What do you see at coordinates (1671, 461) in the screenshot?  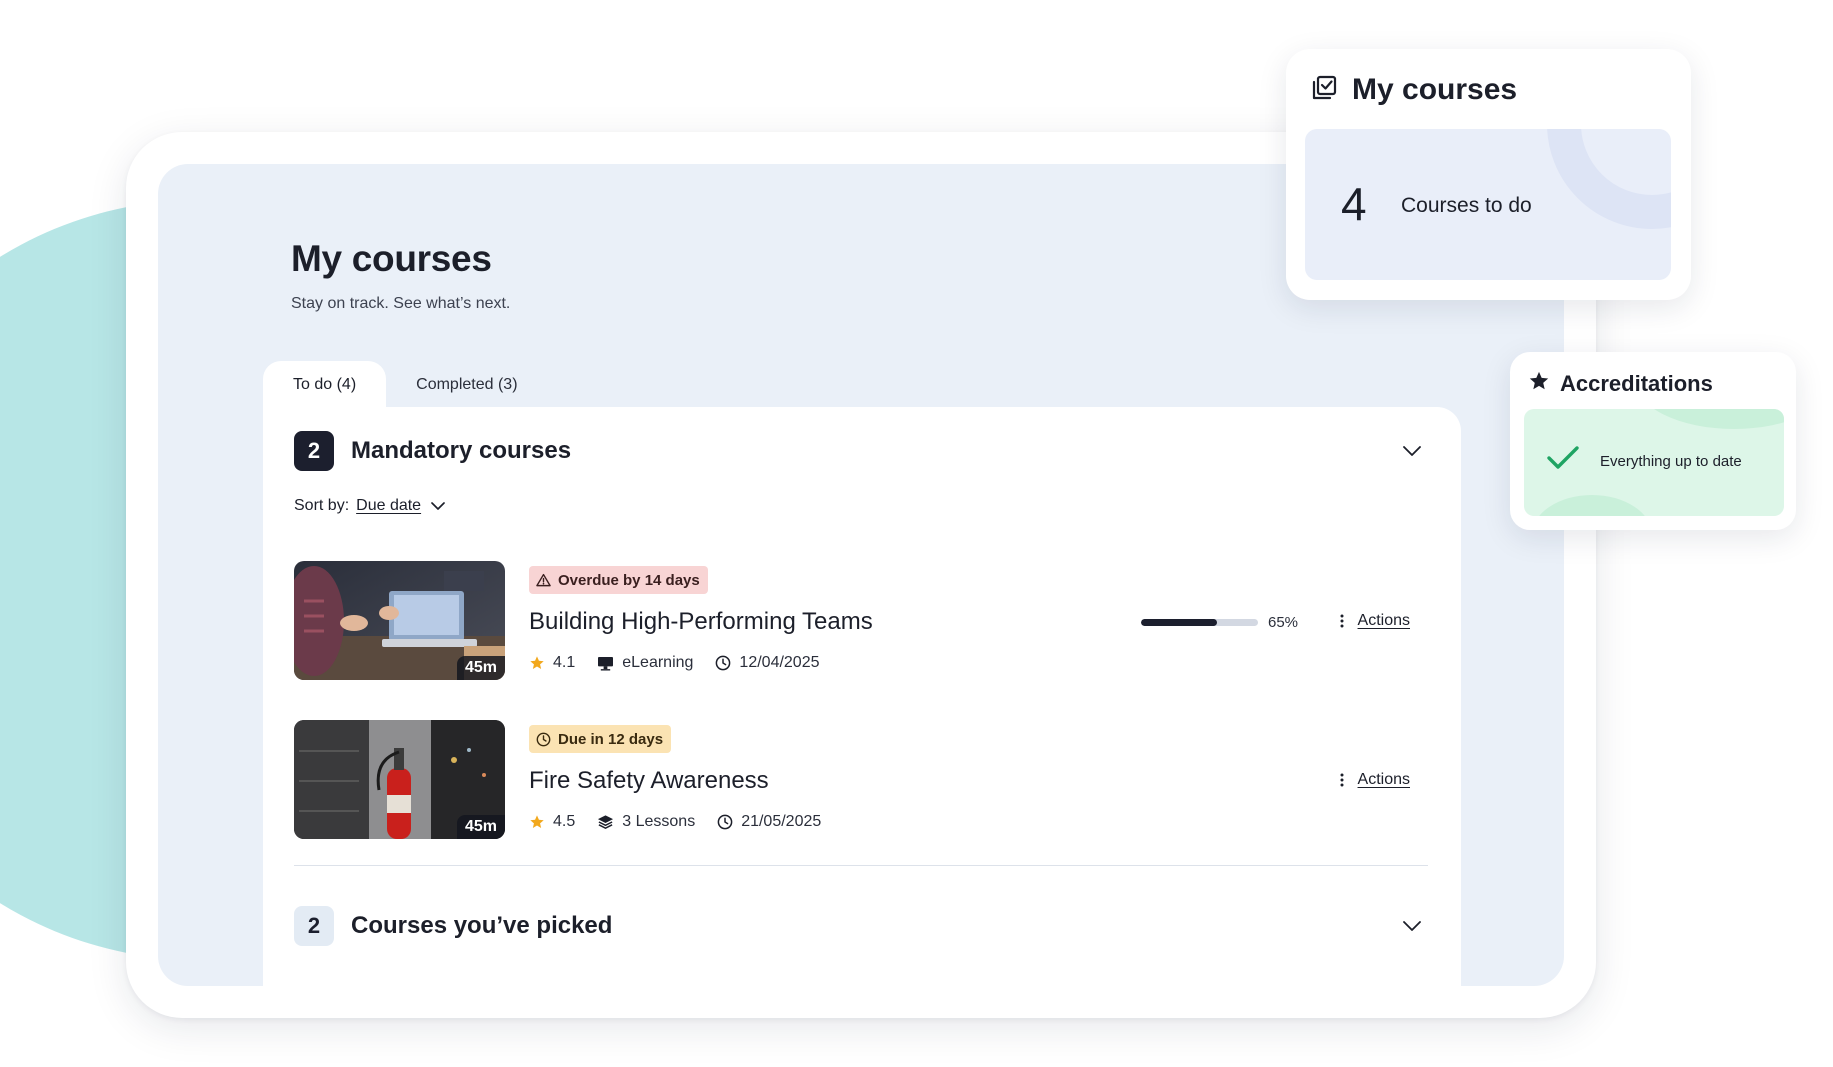 I see `accreditations-status: Everything up to date` at bounding box center [1671, 461].